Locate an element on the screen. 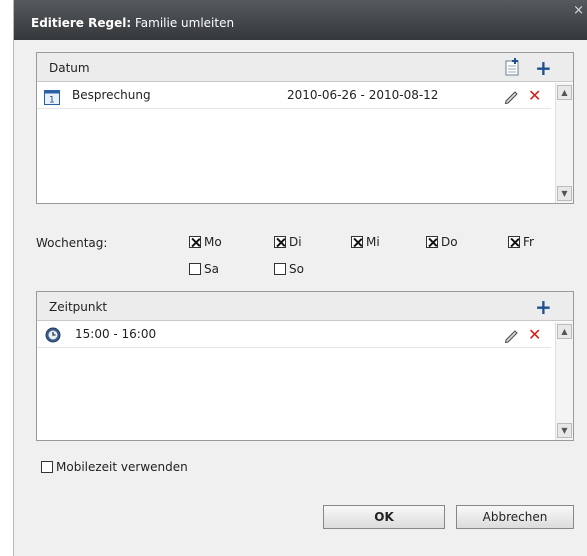  cancel-button: Abbrechen is located at coordinates (515, 517).